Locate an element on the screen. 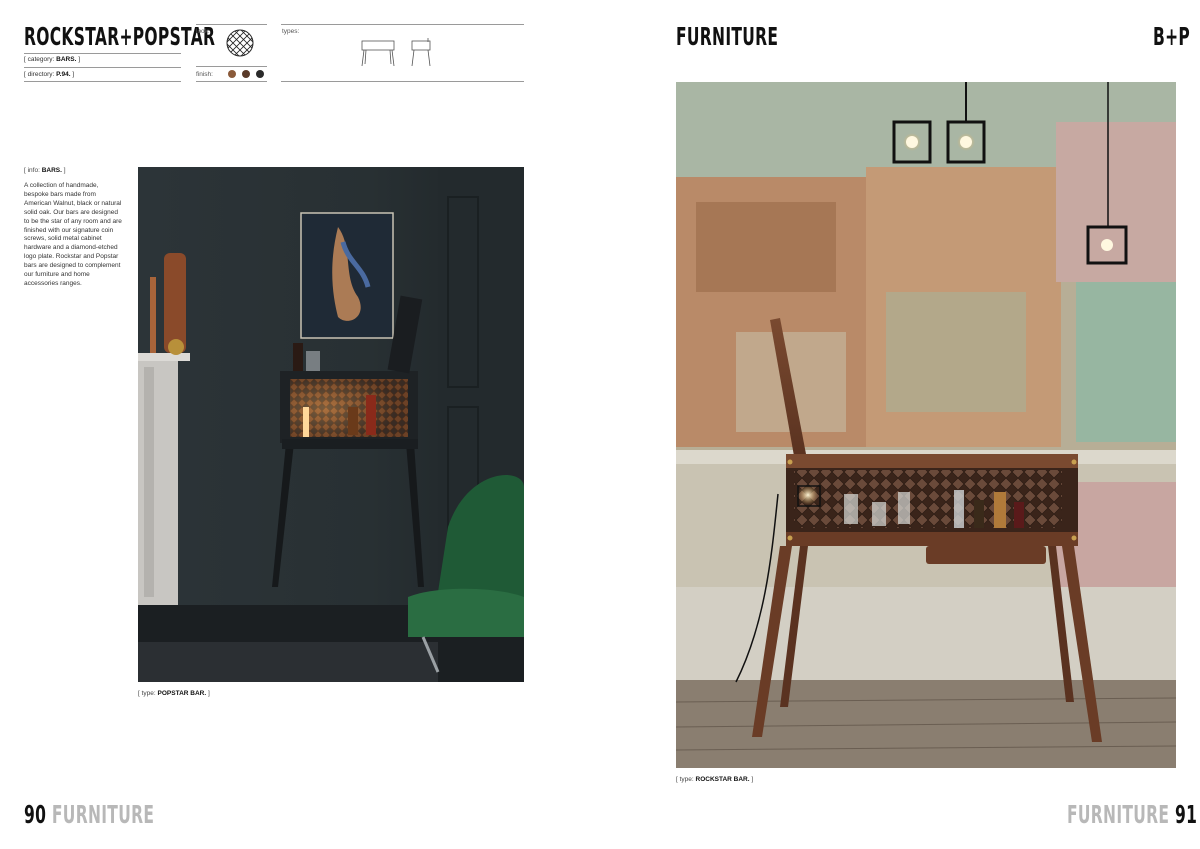 The width and height of the screenshot is (1200, 849). rockstar-caption: [ type: ROCKSTAR BAR. ] is located at coordinates (714, 779).